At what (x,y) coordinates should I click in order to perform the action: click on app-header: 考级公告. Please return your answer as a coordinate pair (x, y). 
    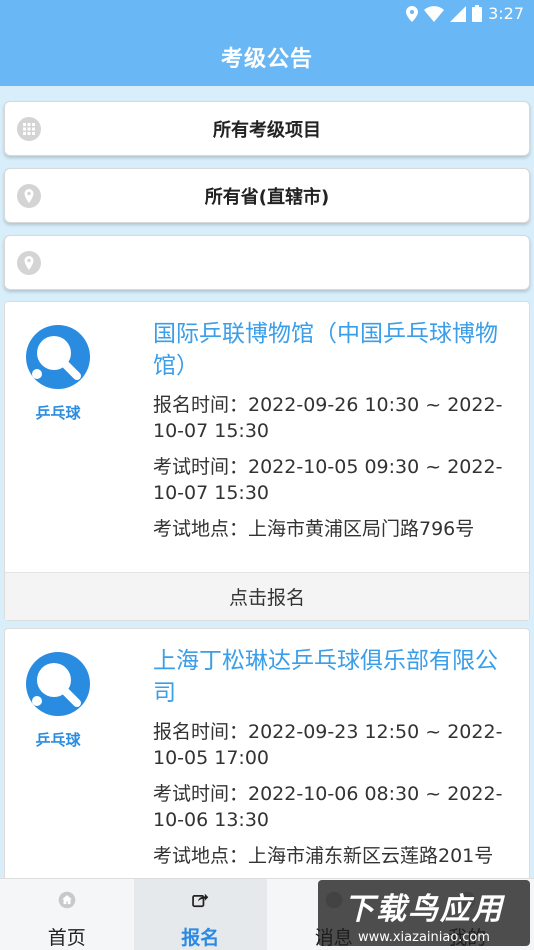
    Looking at the image, I should click on (267, 57).